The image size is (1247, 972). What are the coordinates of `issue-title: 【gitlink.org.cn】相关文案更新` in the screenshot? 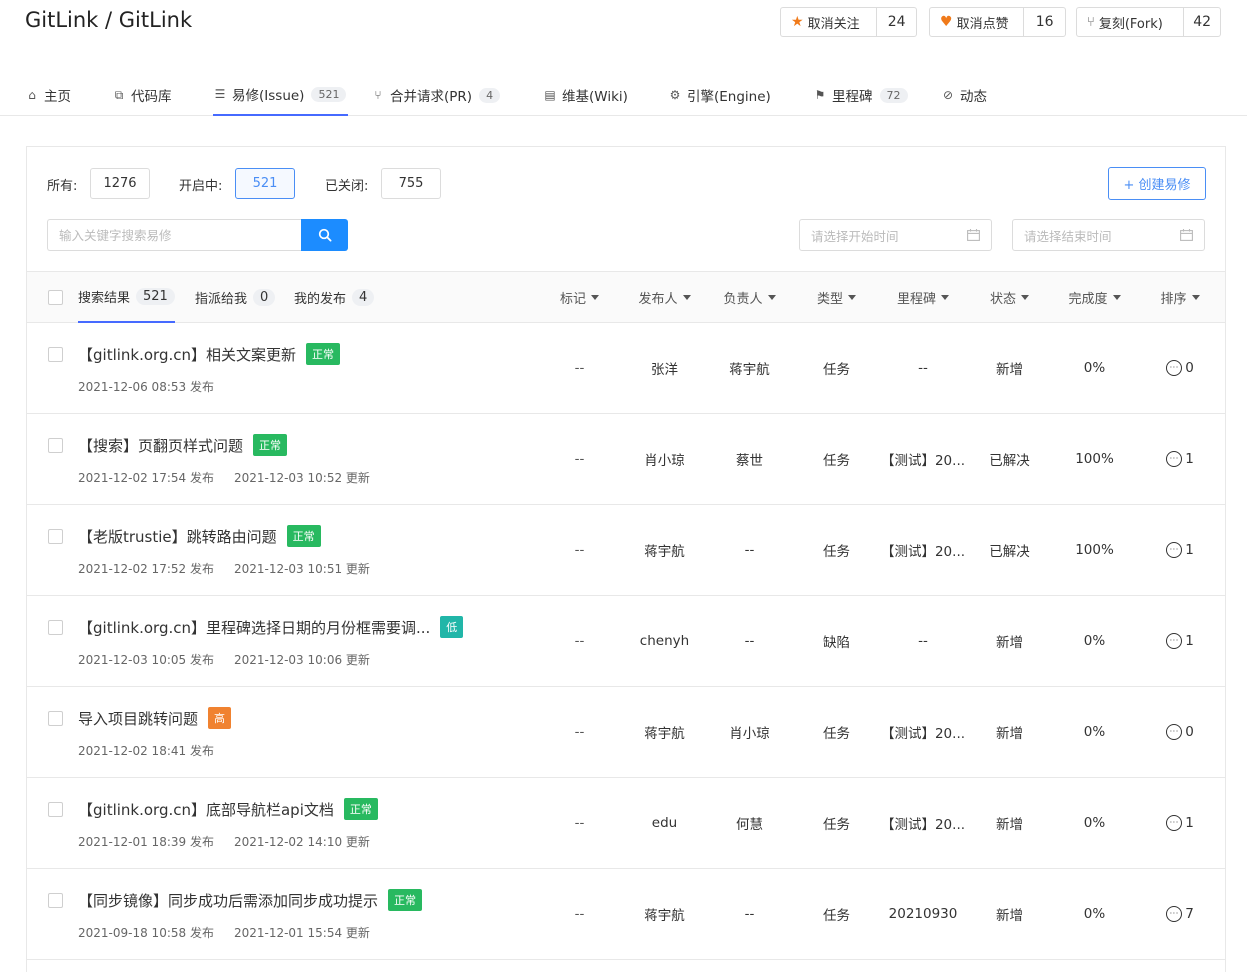 It's located at (187, 354).